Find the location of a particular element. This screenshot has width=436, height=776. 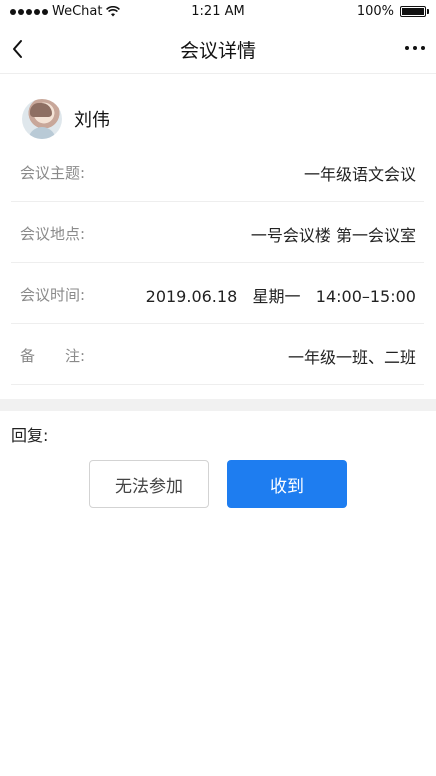

organizer-name: 刘伟 is located at coordinates (92, 120).